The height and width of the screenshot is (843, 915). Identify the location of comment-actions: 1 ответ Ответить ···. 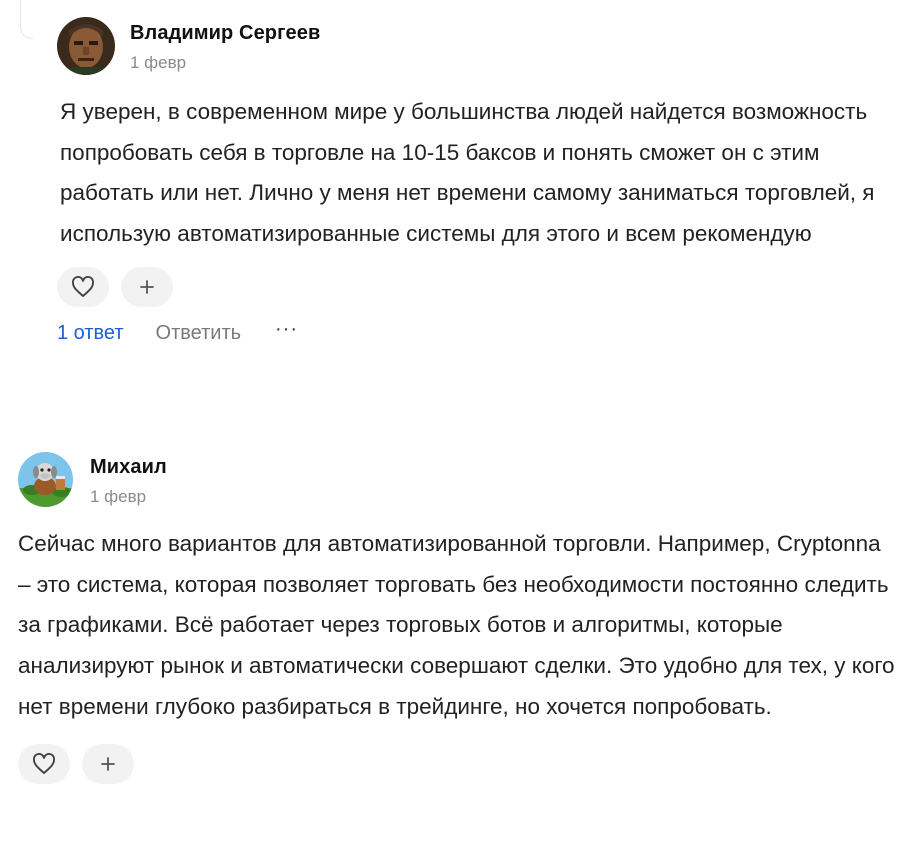
(467, 331).